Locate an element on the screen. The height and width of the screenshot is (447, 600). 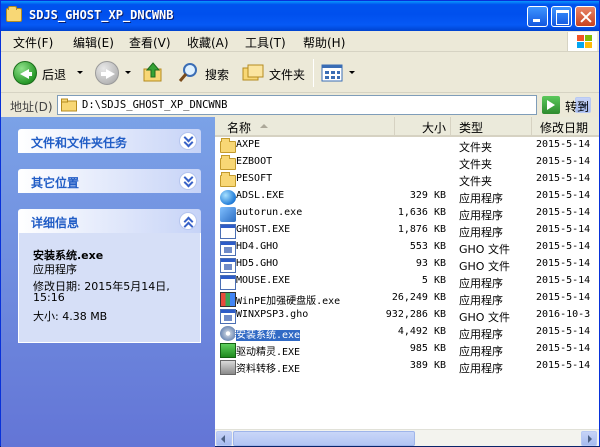
file-row: autorun.exe 1,636 KB 应用程序 2015-5-14 is located at coordinates (407, 214).